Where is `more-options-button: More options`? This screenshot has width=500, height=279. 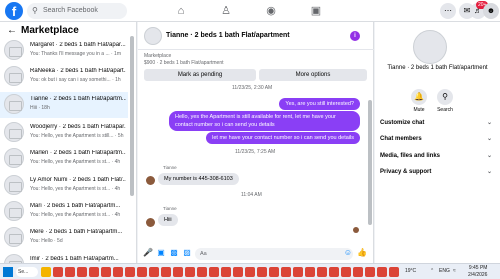
more-options-button: More options is located at coordinates (313, 75).